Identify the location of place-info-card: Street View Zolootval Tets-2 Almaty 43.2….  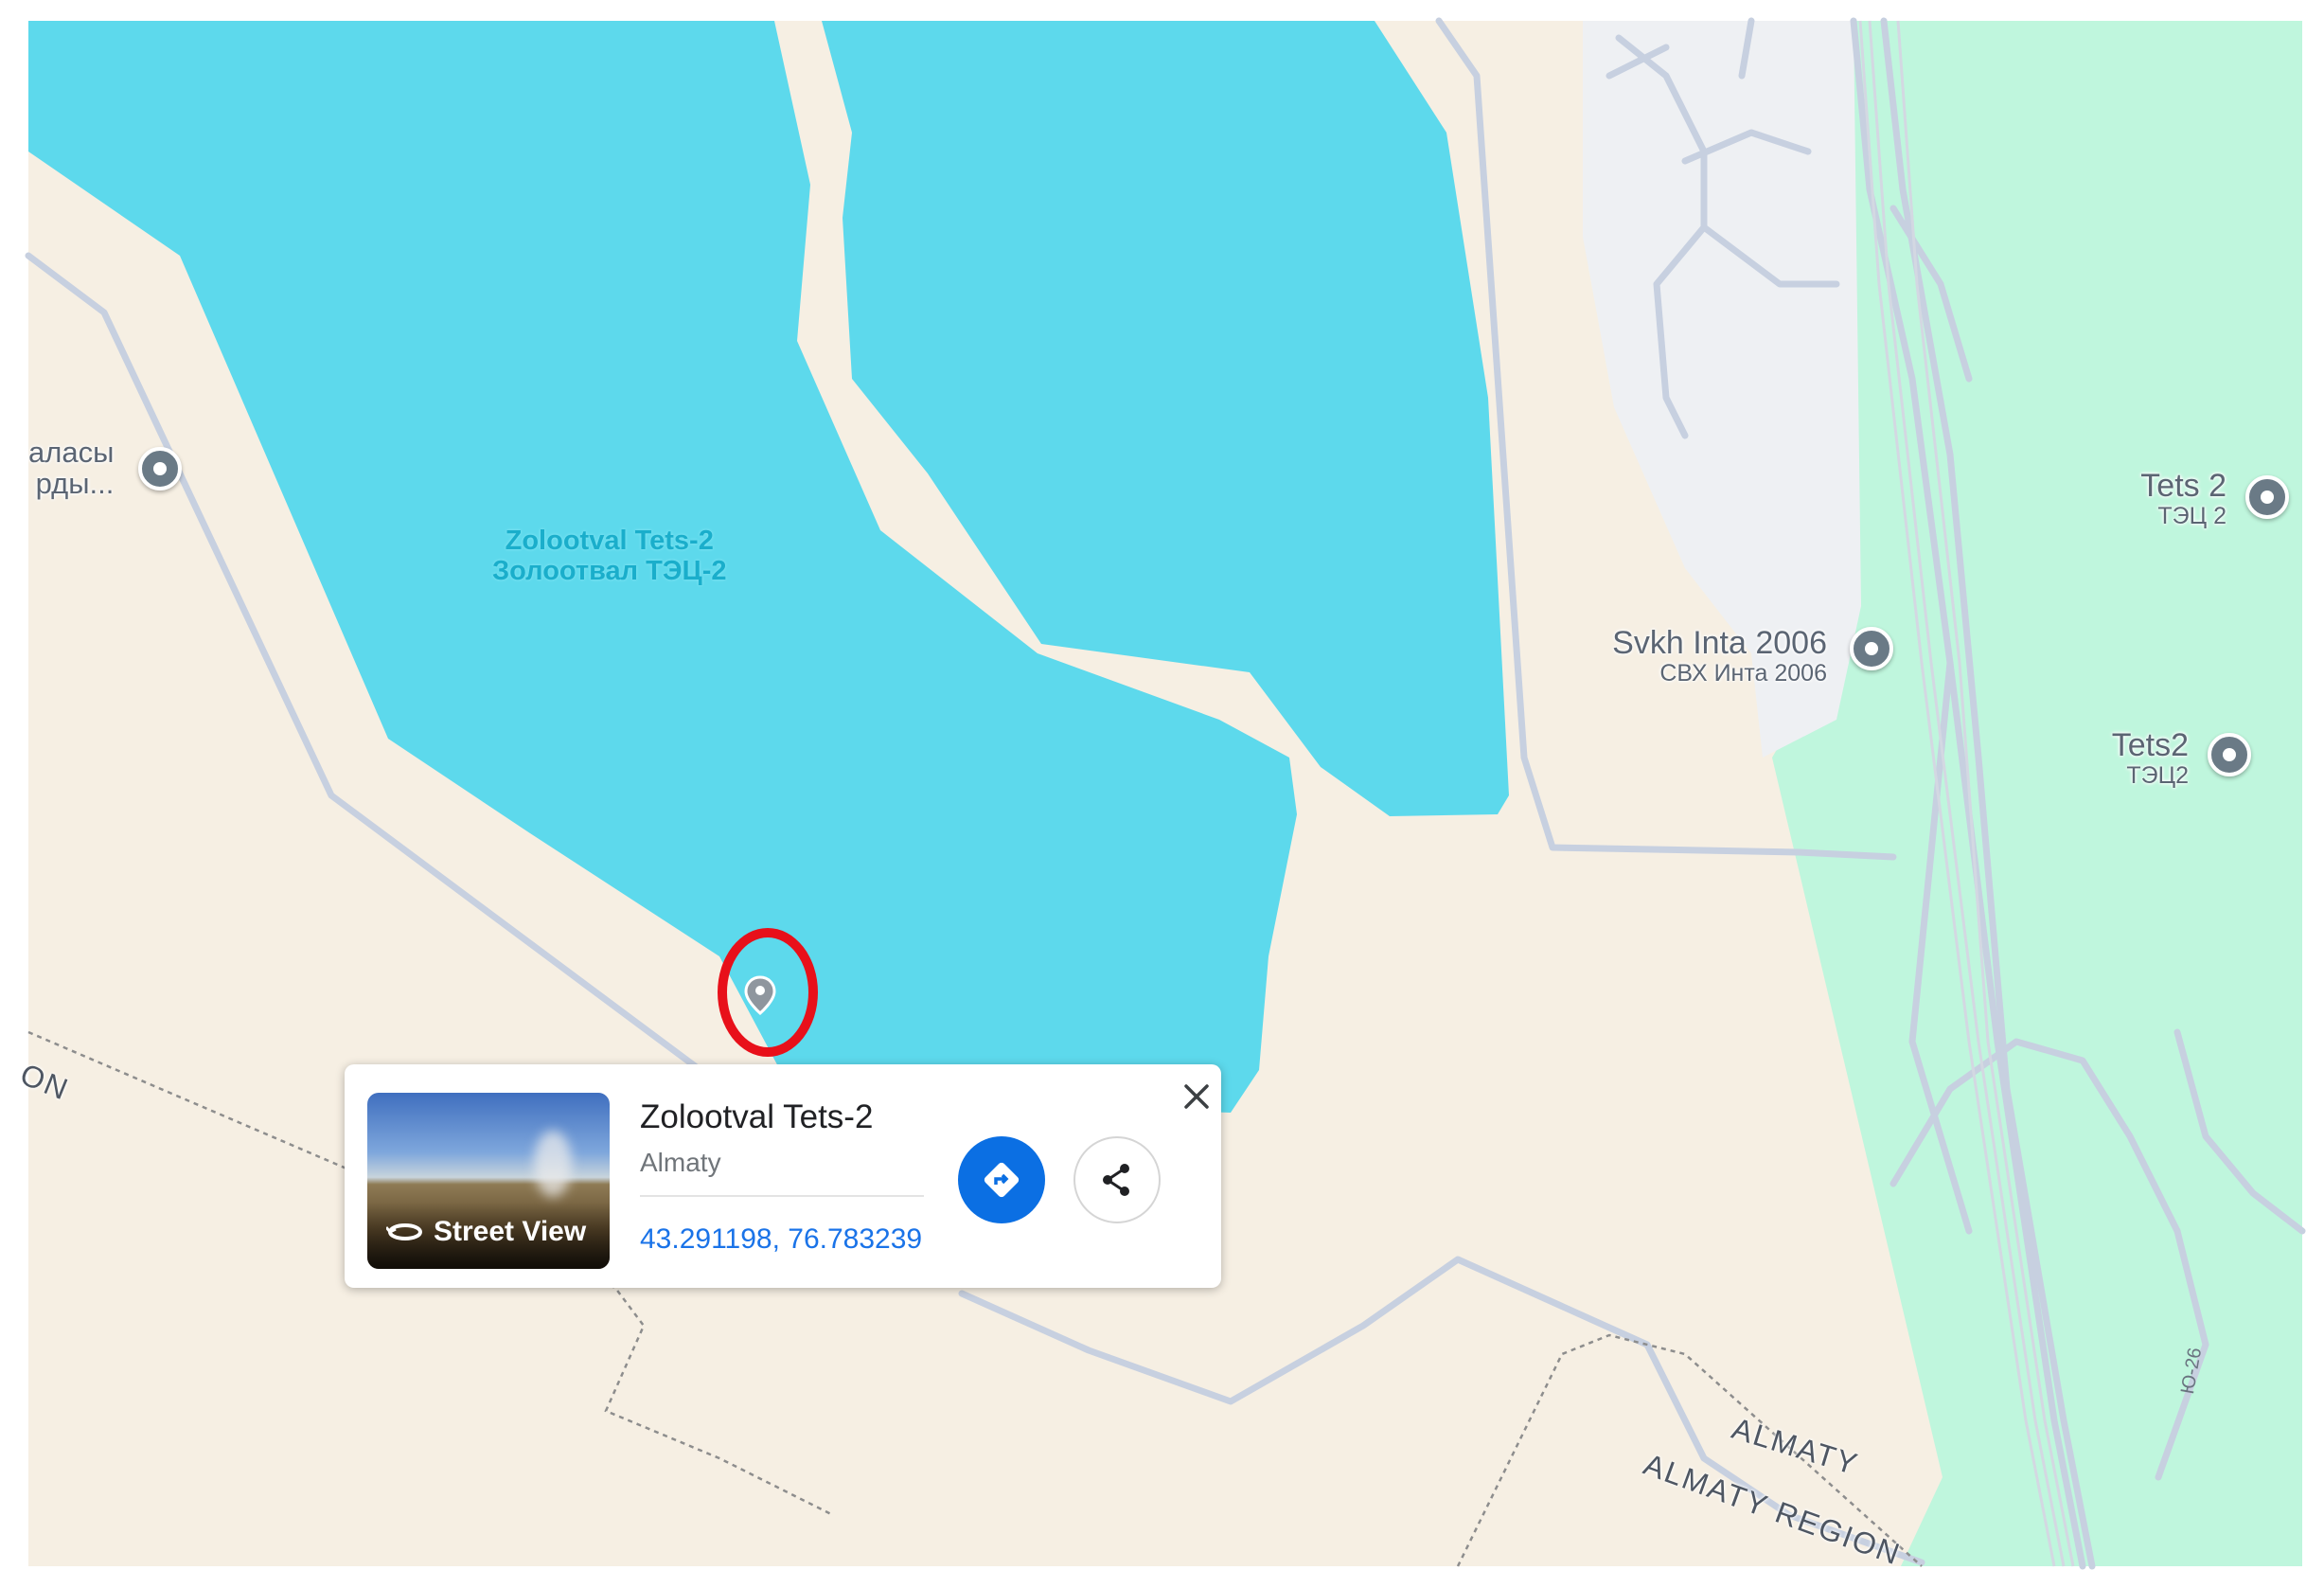
(783, 1176).